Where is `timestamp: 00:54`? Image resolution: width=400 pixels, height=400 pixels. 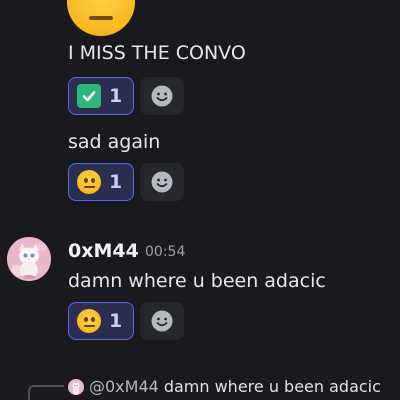
timestamp: 00:54 is located at coordinates (165, 252).